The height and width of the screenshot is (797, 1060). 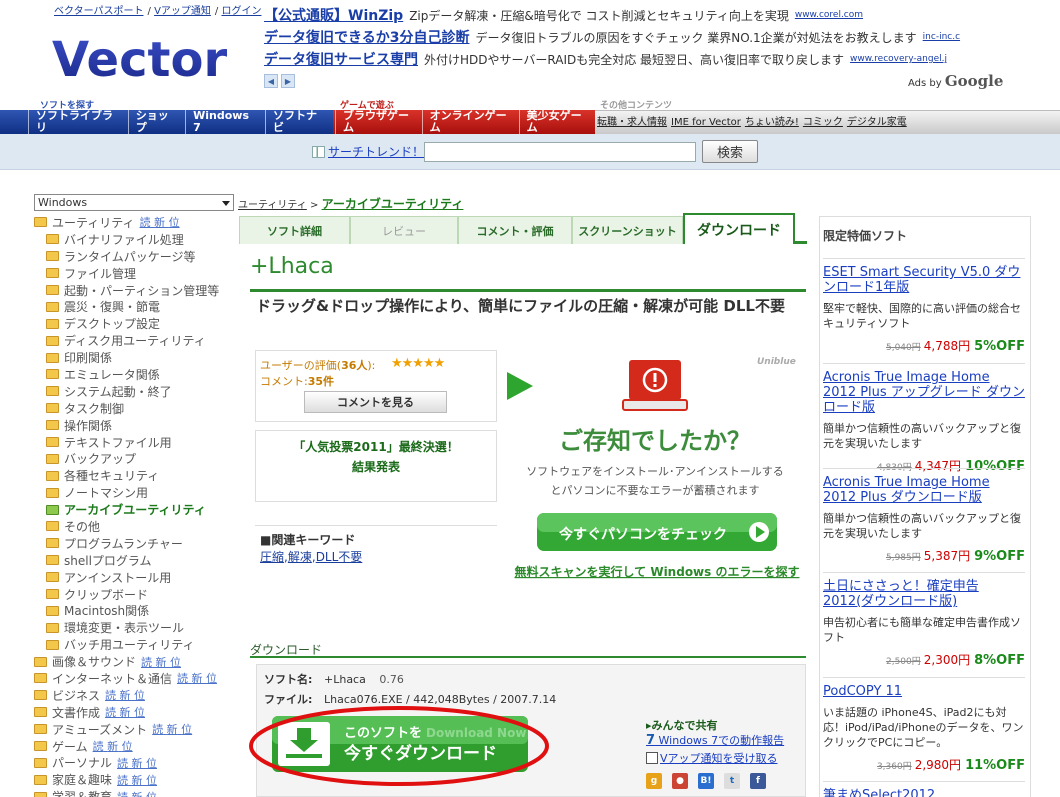 What do you see at coordinates (134, 526) in the screenshot?
I see `category-item: その他` at bounding box center [134, 526].